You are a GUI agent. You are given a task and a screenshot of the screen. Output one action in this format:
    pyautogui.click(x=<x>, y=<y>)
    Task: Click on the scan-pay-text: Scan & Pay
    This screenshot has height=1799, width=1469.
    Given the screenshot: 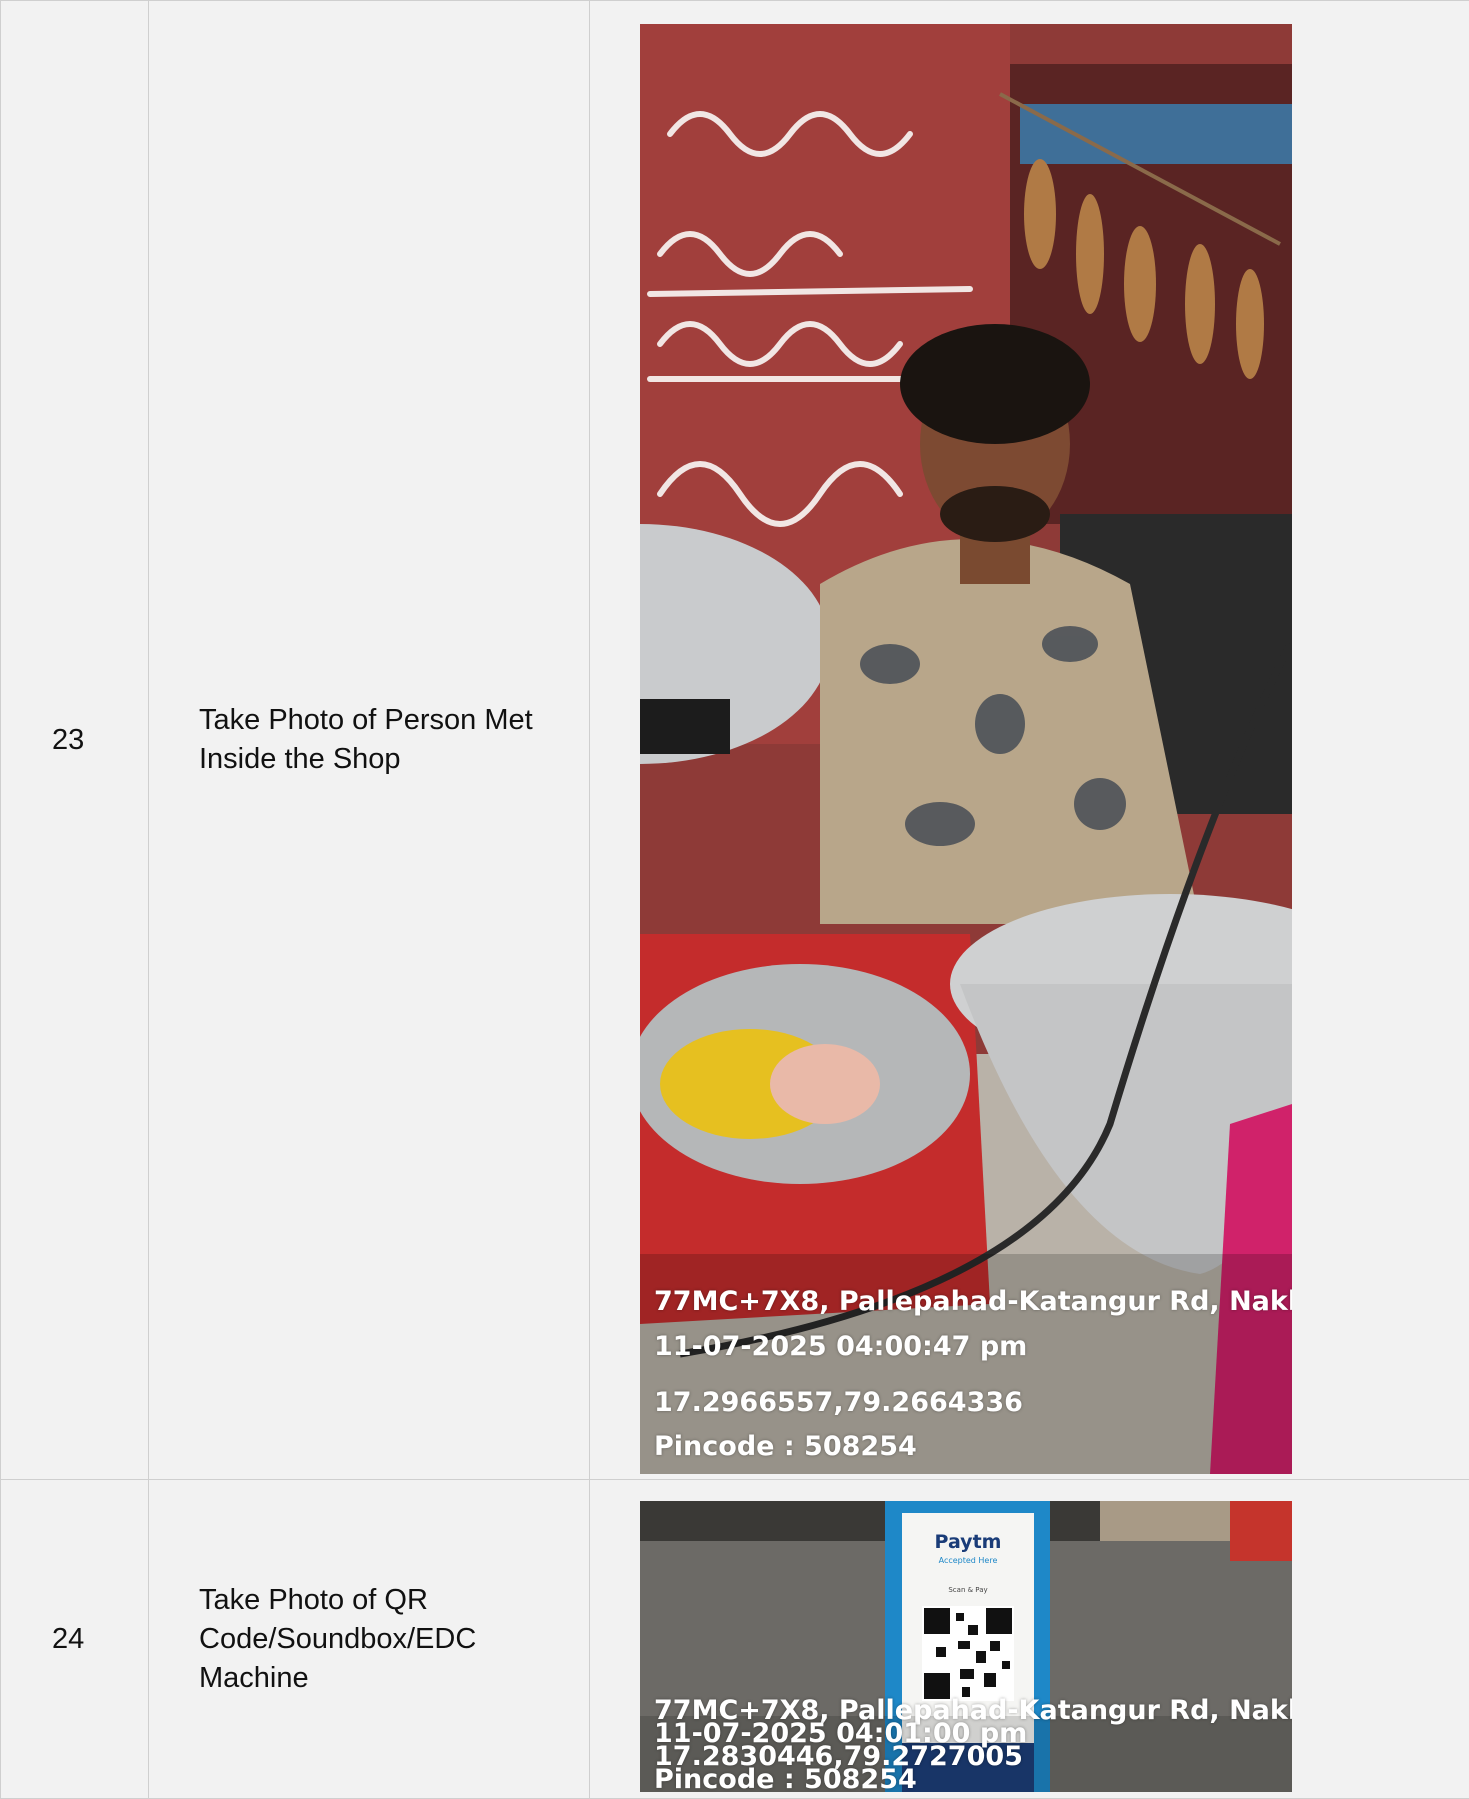 What is the action you would take?
    pyautogui.click(x=968, y=1590)
    